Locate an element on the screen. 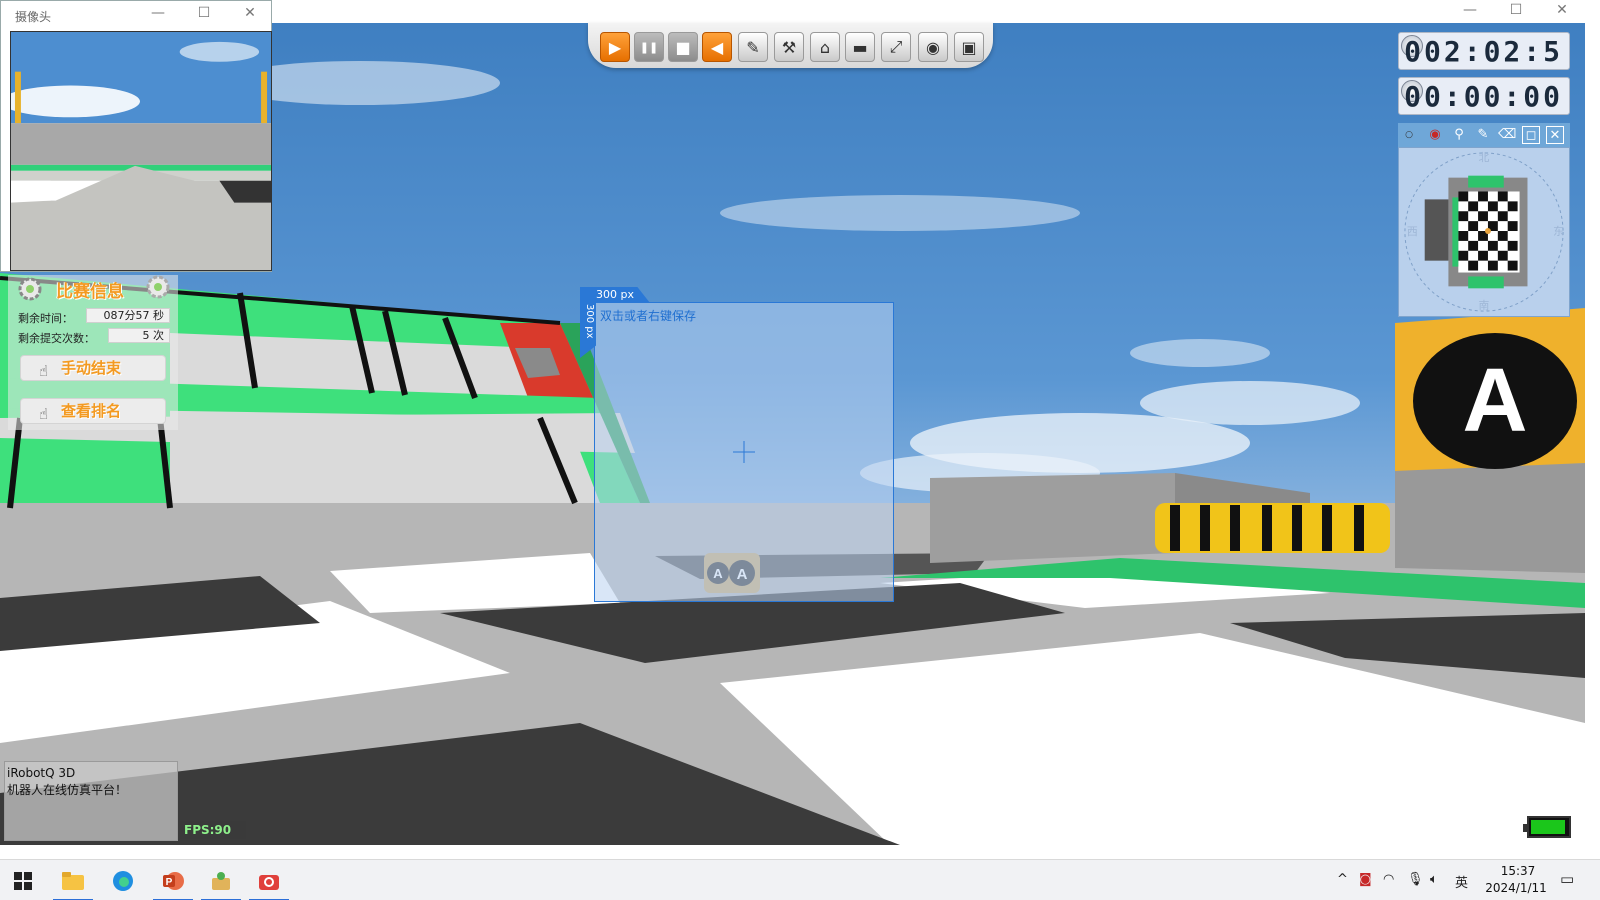 The image size is (1600, 900). notification-icon: ▭ is located at coordinates (1567, 879).